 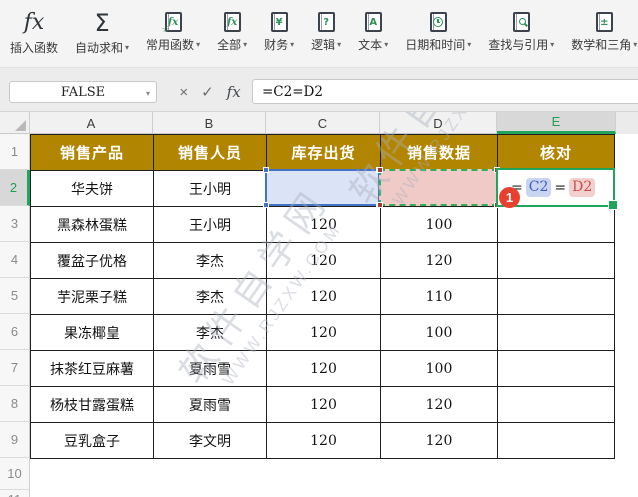 I want to click on cell-e3, so click(x=556, y=224).